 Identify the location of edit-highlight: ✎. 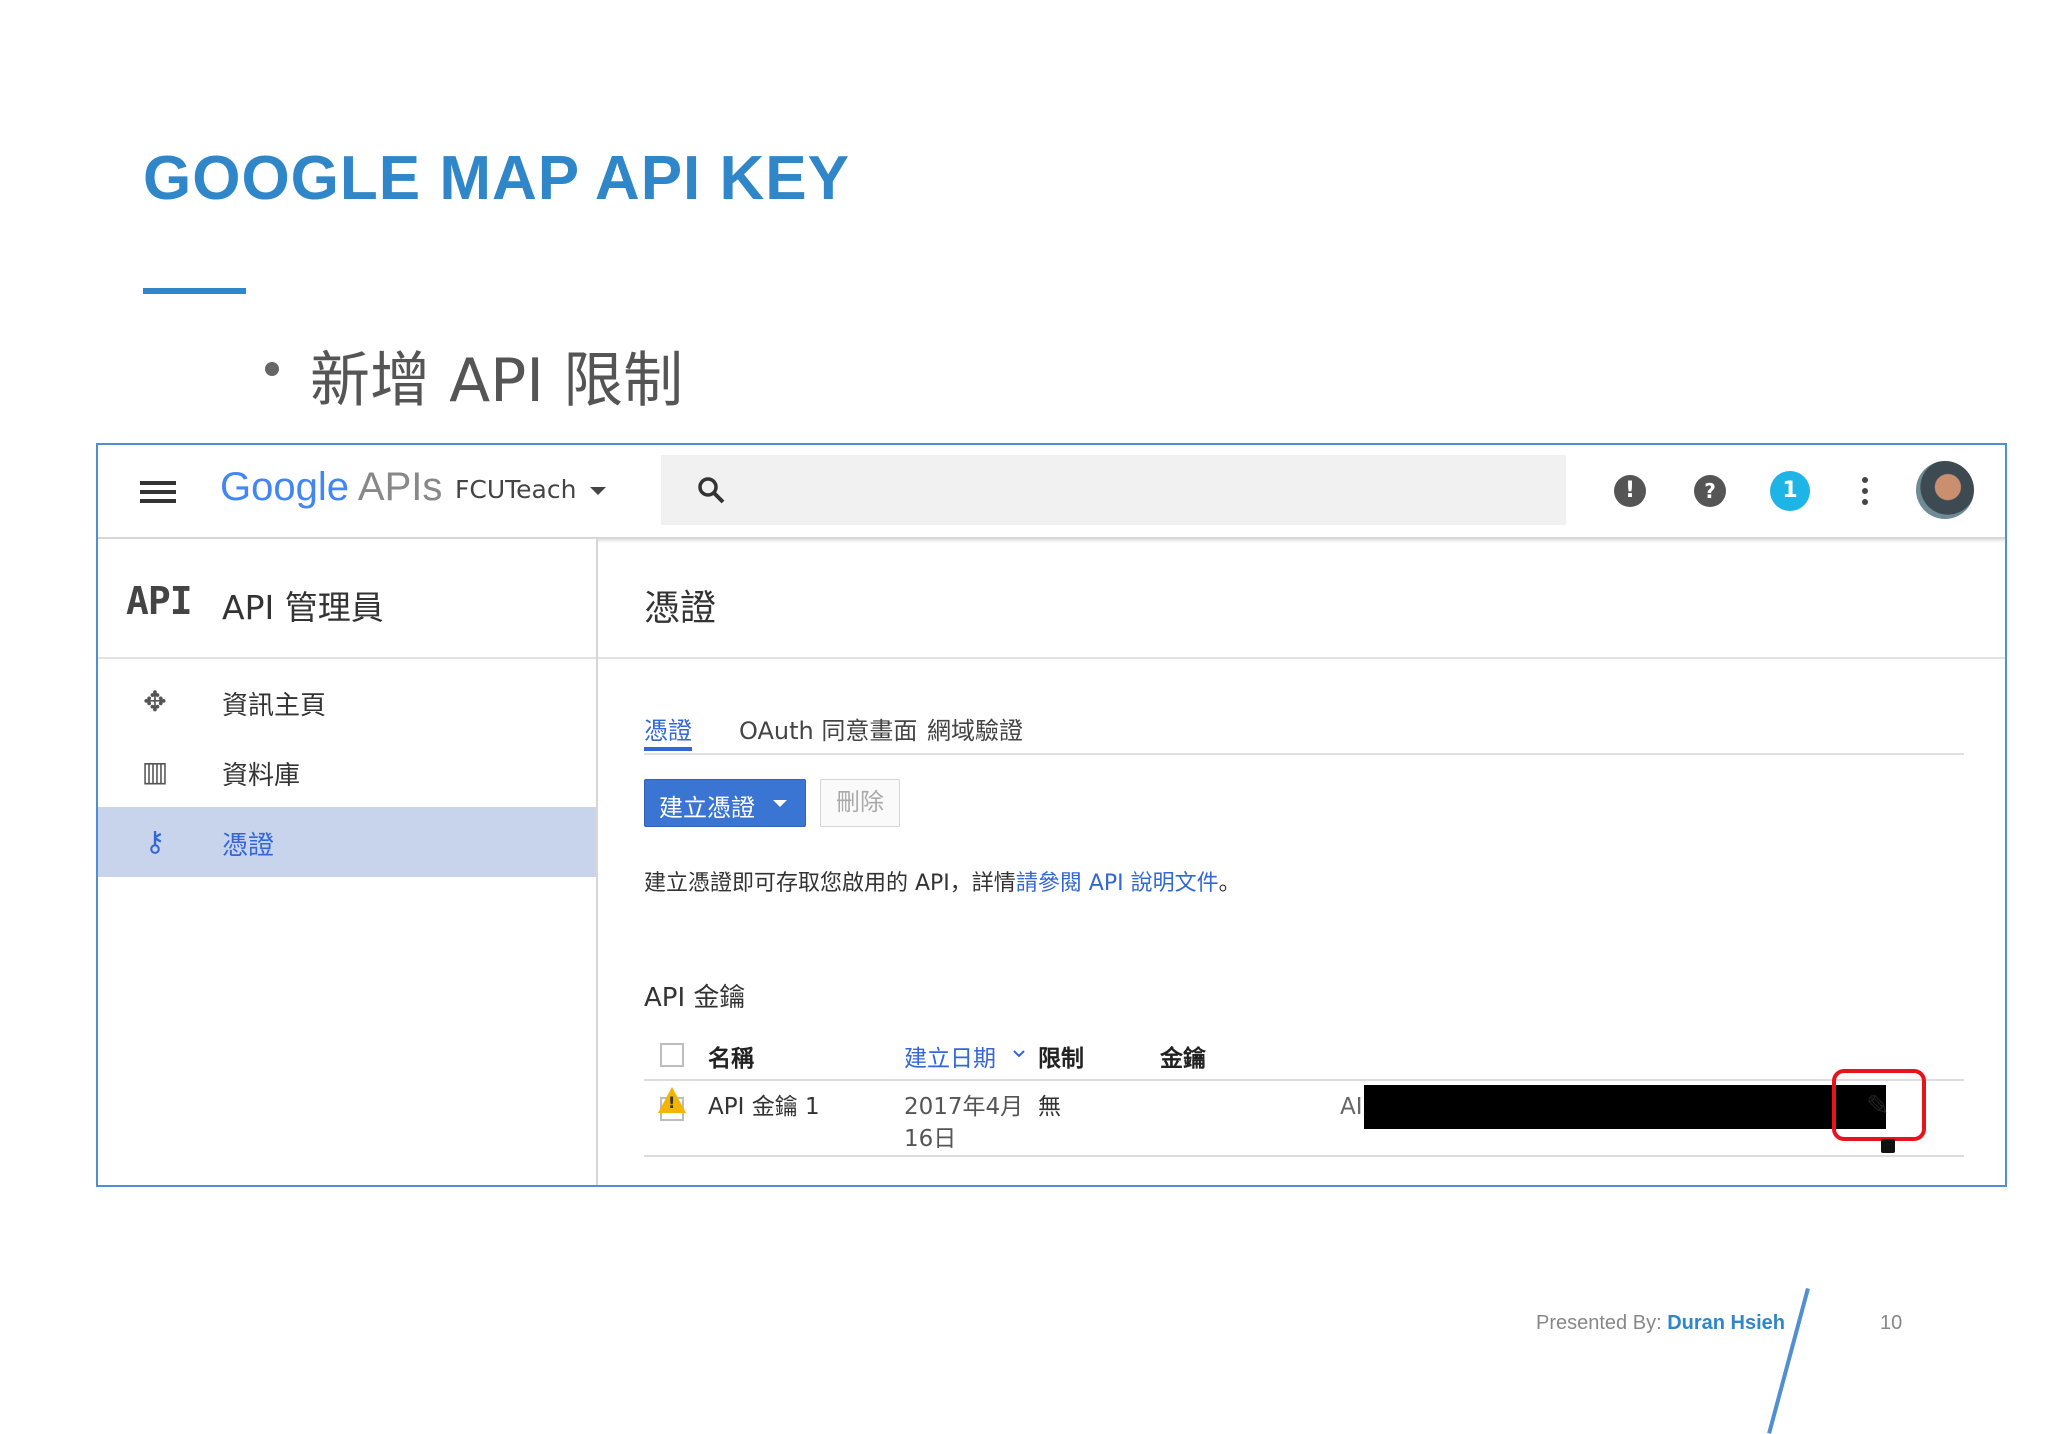
(1879, 1105).